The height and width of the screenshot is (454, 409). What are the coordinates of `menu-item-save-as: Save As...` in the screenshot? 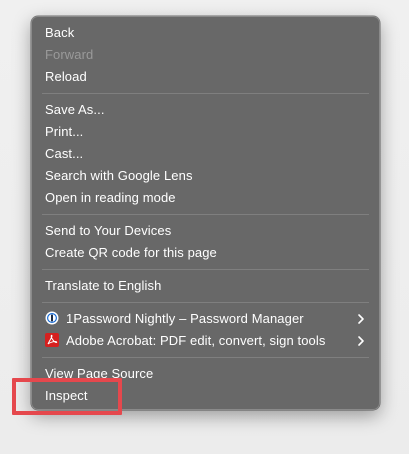 It's located at (205, 110).